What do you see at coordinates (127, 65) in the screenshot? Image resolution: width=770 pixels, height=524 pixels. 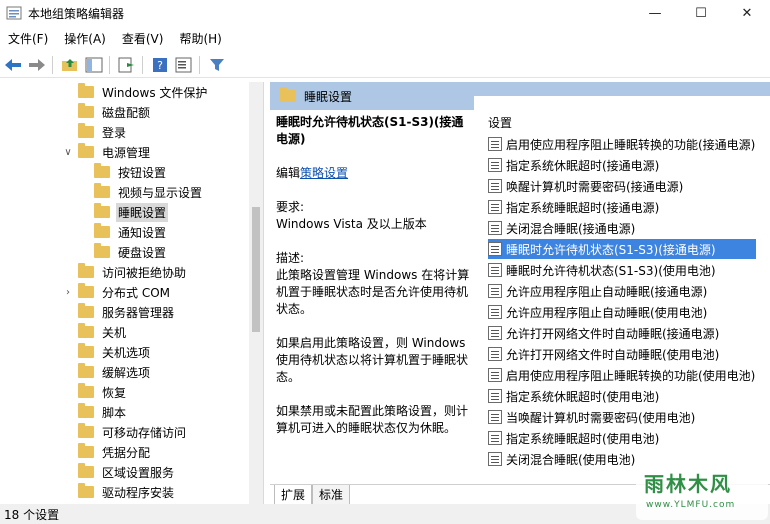 I see `export-list-icon` at bounding box center [127, 65].